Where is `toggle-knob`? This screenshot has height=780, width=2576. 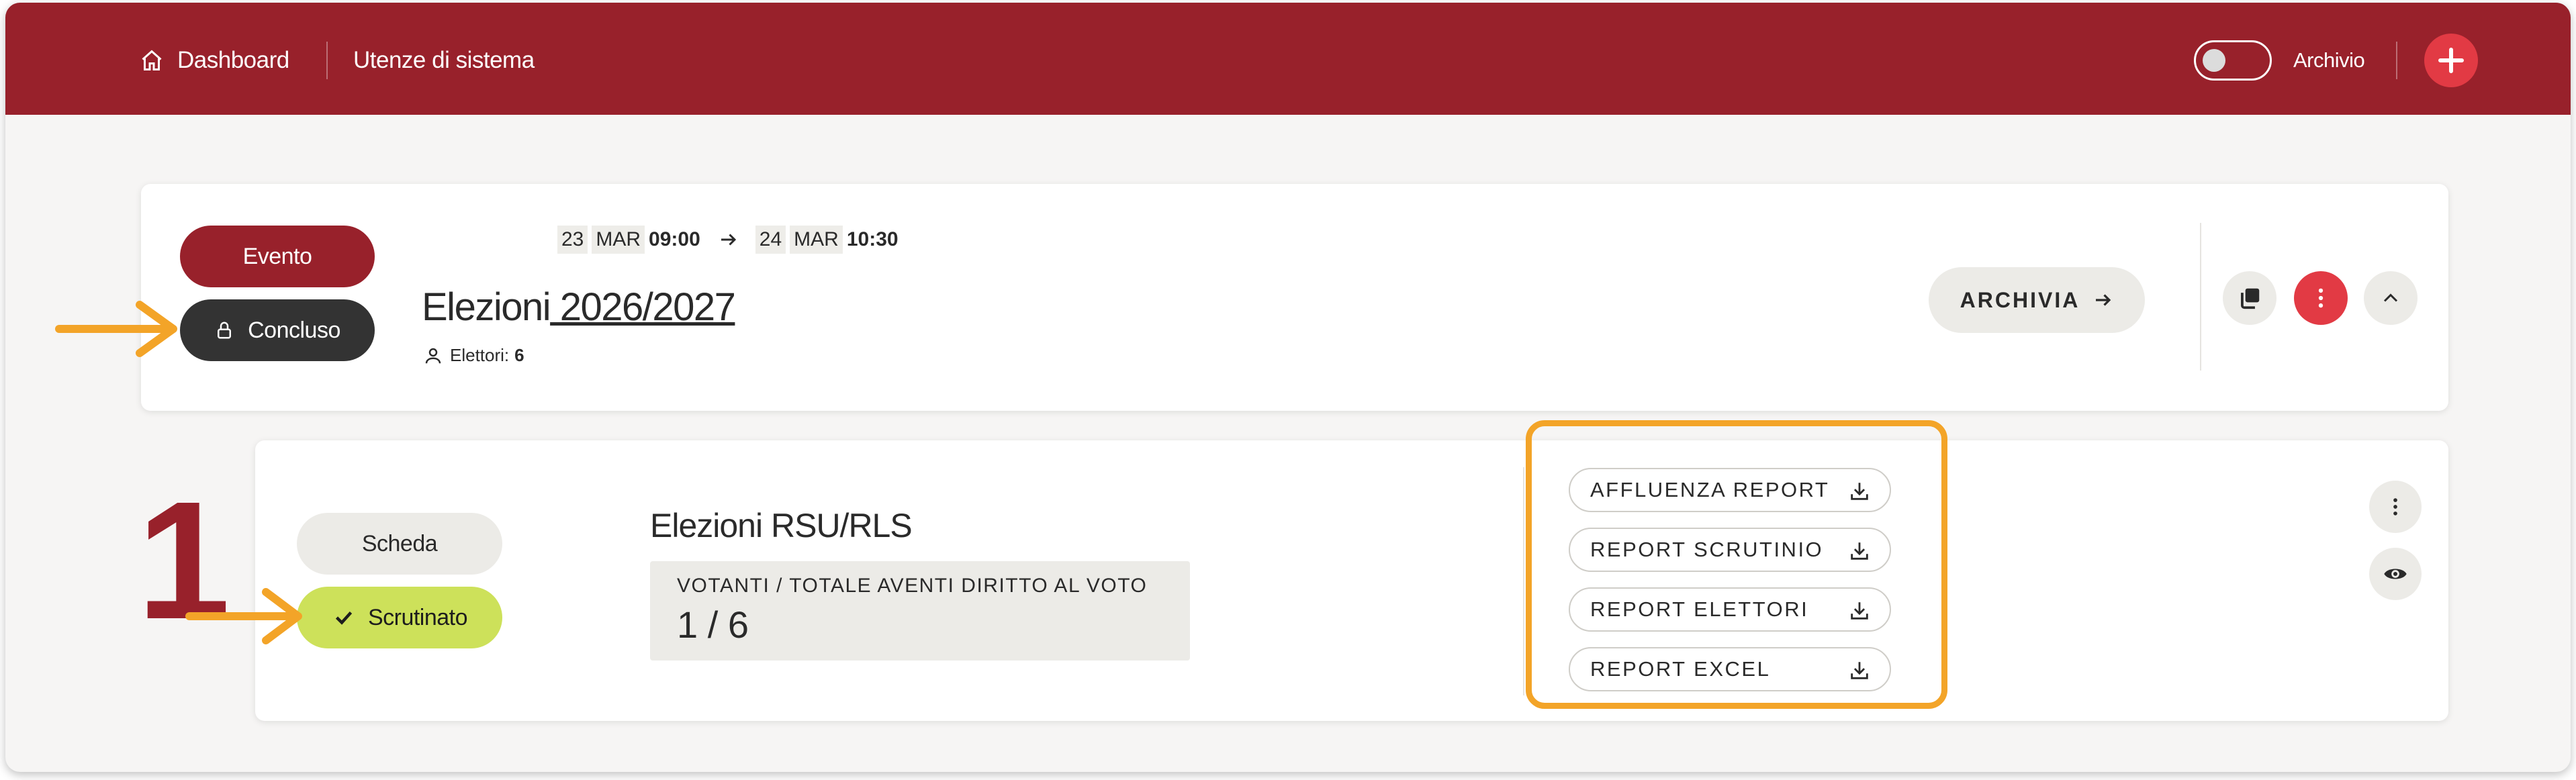
toggle-knob is located at coordinates (2214, 61).